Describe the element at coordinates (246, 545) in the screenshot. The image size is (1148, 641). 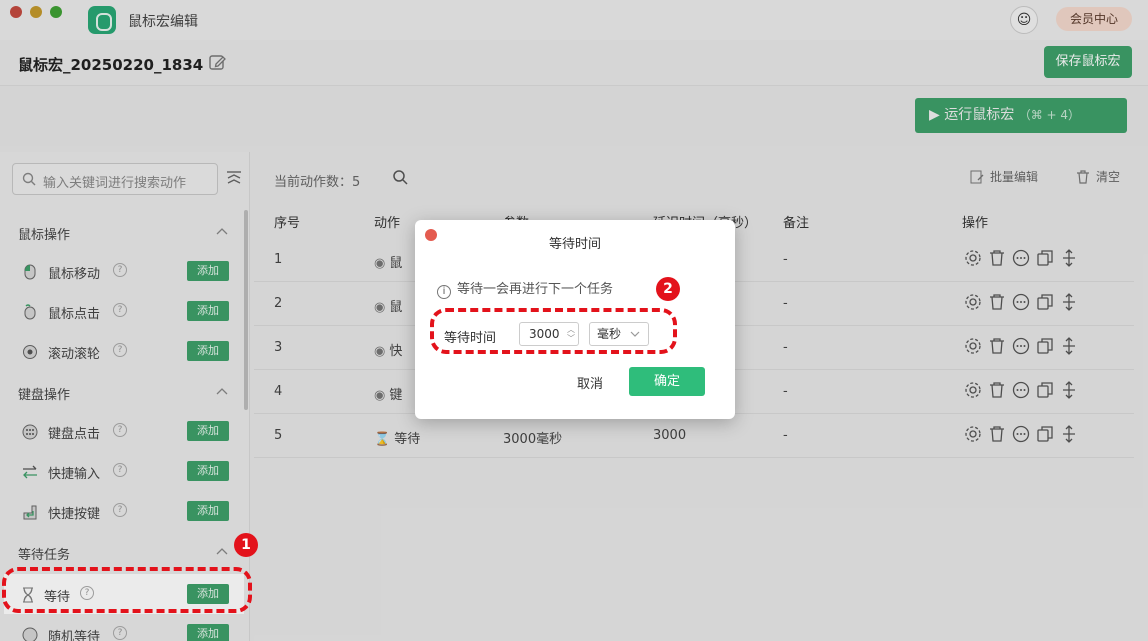
I see `annotation-number-1: 1` at that location.